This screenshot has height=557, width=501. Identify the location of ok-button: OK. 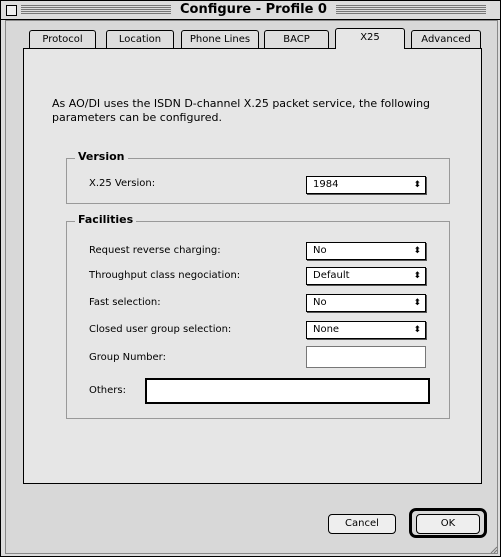
(448, 524).